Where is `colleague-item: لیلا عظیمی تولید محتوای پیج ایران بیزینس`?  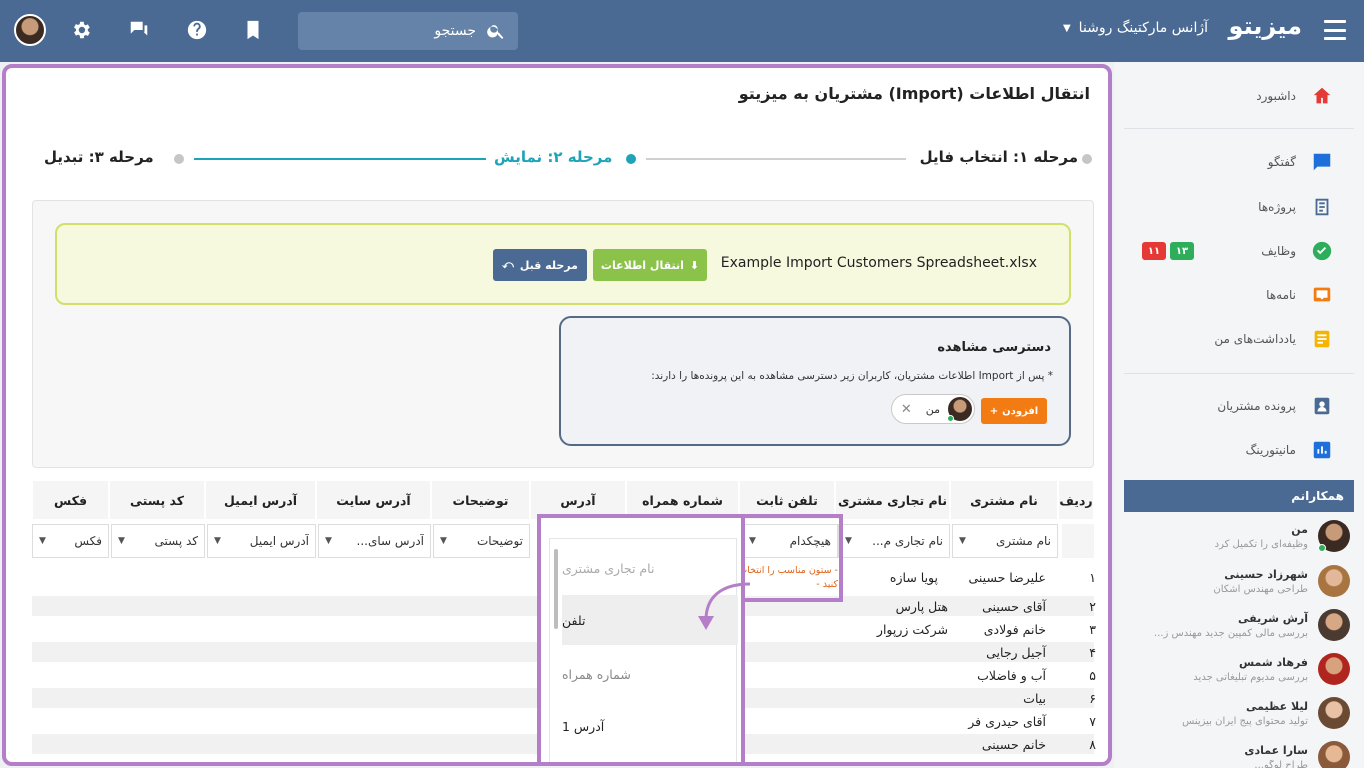 colleague-item: لیلا عظیمی تولید محتوای پیج ایران بیزینس is located at coordinates (1237, 713).